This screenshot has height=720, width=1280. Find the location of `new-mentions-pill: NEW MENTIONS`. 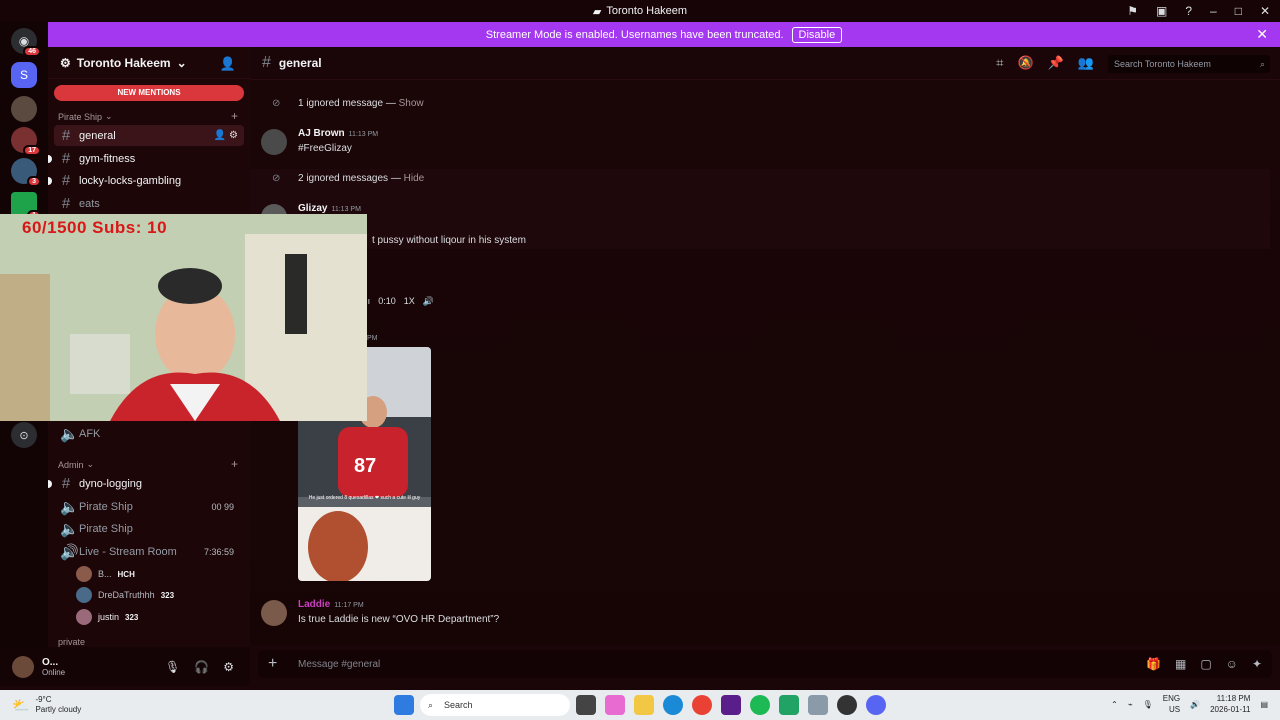

new-mentions-pill: NEW MENTIONS is located at coordinates (149, 93).